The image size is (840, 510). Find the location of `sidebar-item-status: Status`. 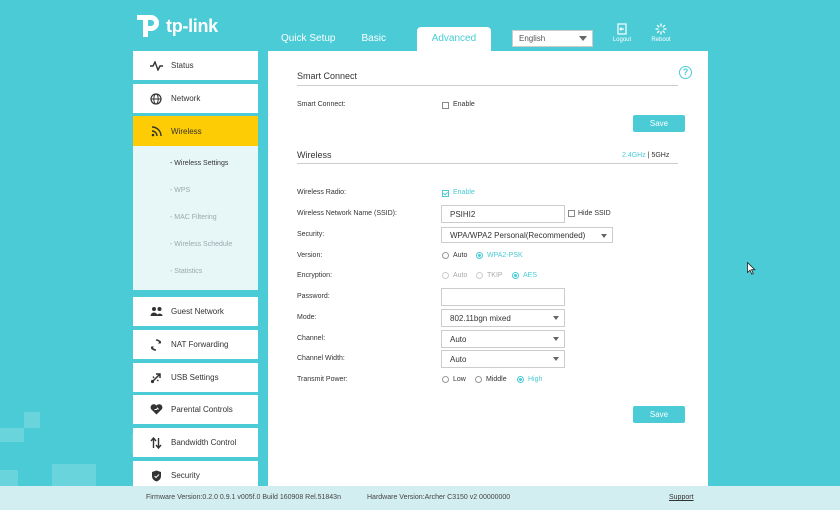

sidebar-item-status: Status is located at coordinates (195, 65).